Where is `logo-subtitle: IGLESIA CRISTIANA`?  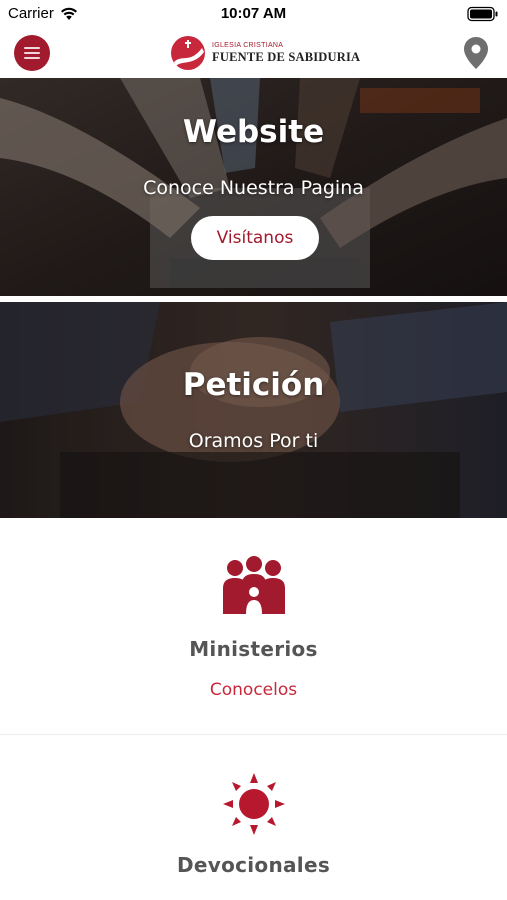 logo-subtitle: IGLESIA CRISTIANA is located at coordinates (248, 45).